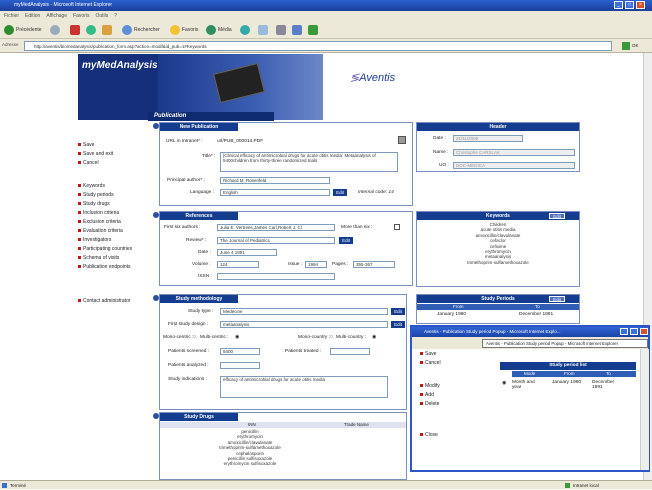 The width and height of the screenshot is (652, 490). Describe the element at coordinates (340, 192) in the screenshot. I see `language-edit-button: Edit` at that location.